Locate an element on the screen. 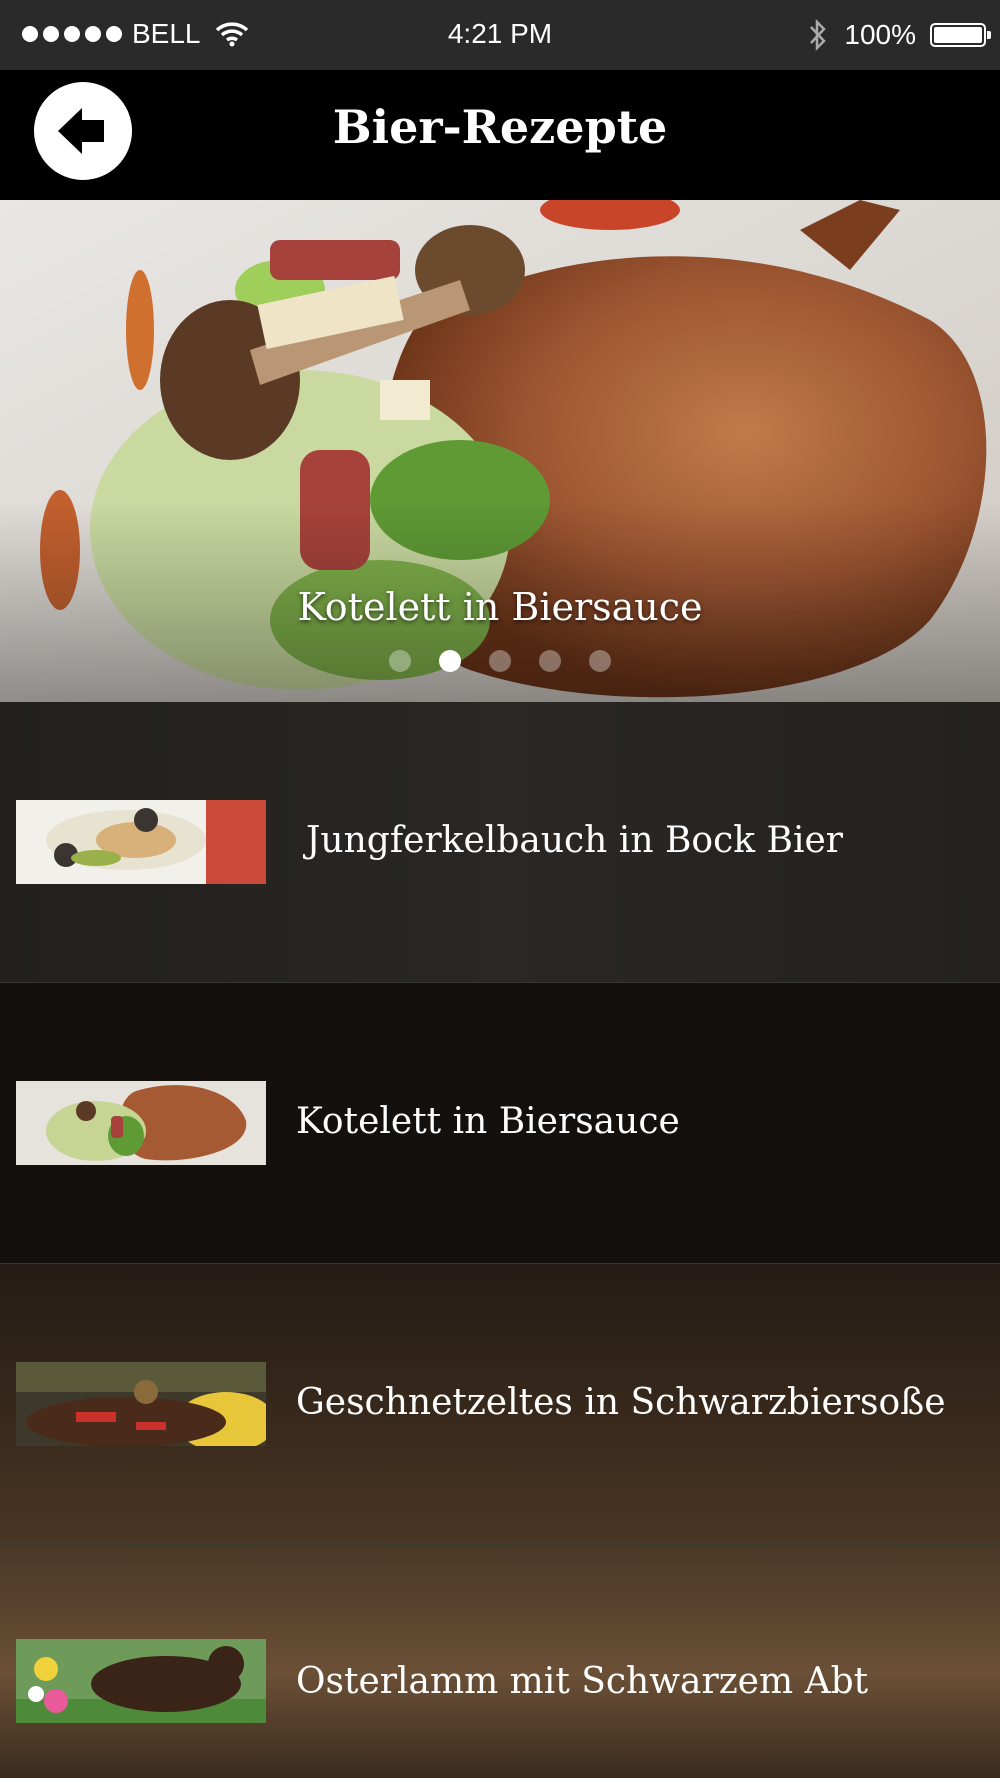 Image resolution: width=1000 pixels, height=1778 pixels. page-dot-active is located at coordinates (450, 661).